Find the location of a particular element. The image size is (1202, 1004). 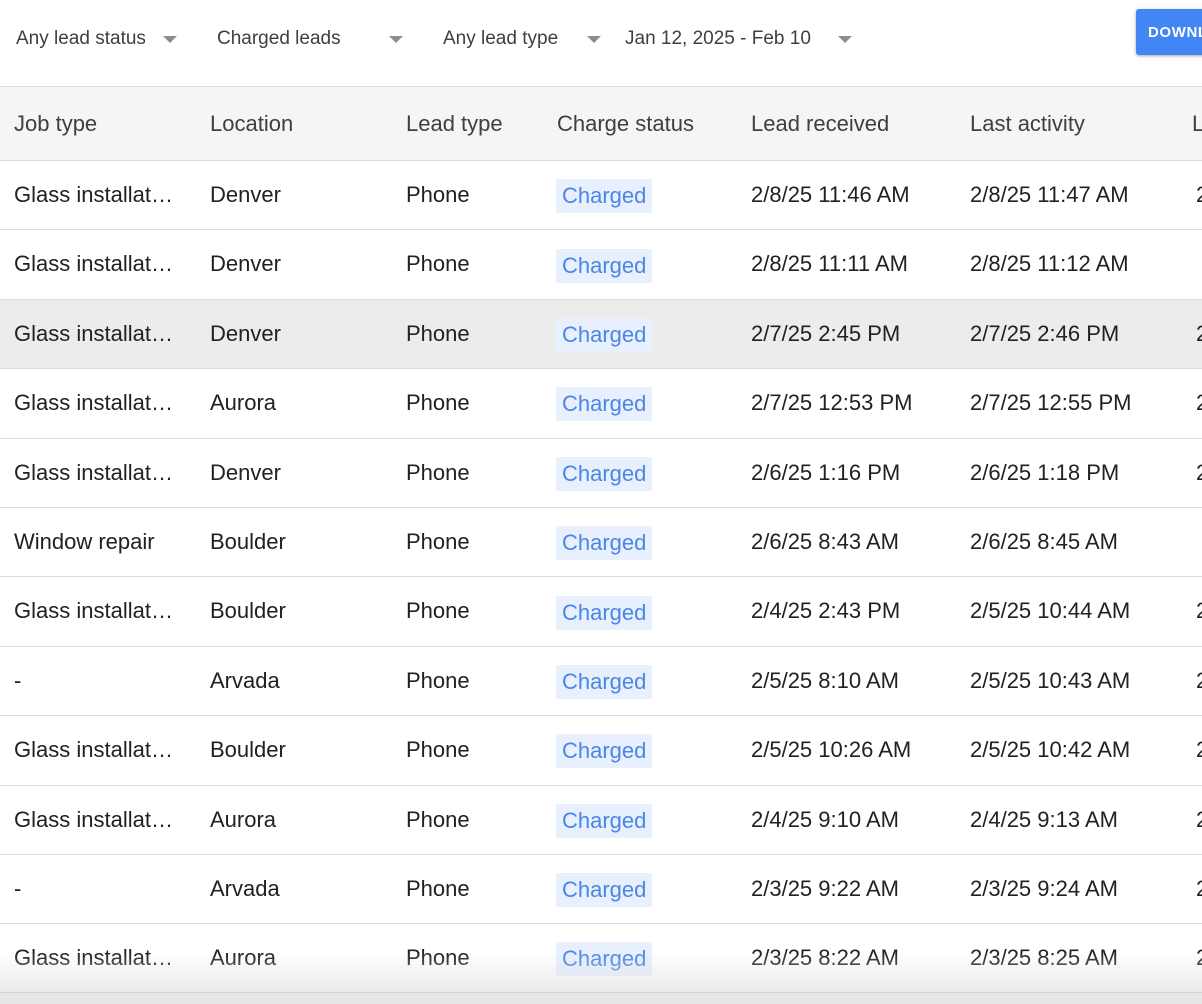

charge-filter-value: Charged leads is located at coordinates (279, 38).